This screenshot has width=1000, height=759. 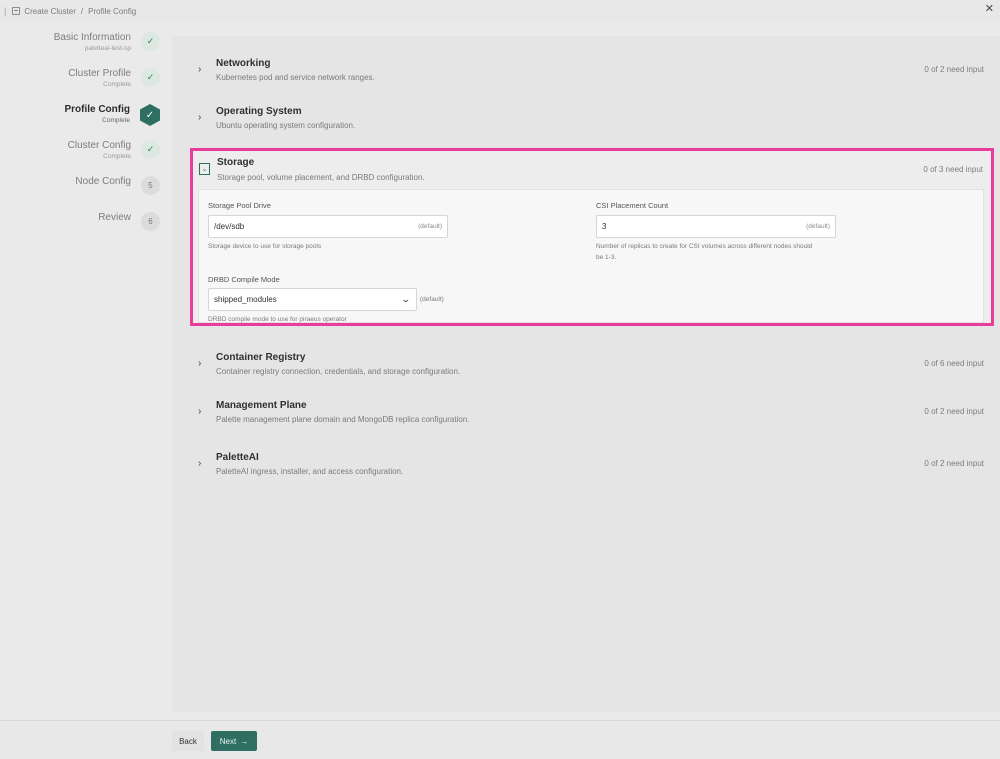 I want to click on section-title: Storage, so click(x=236, y=162).